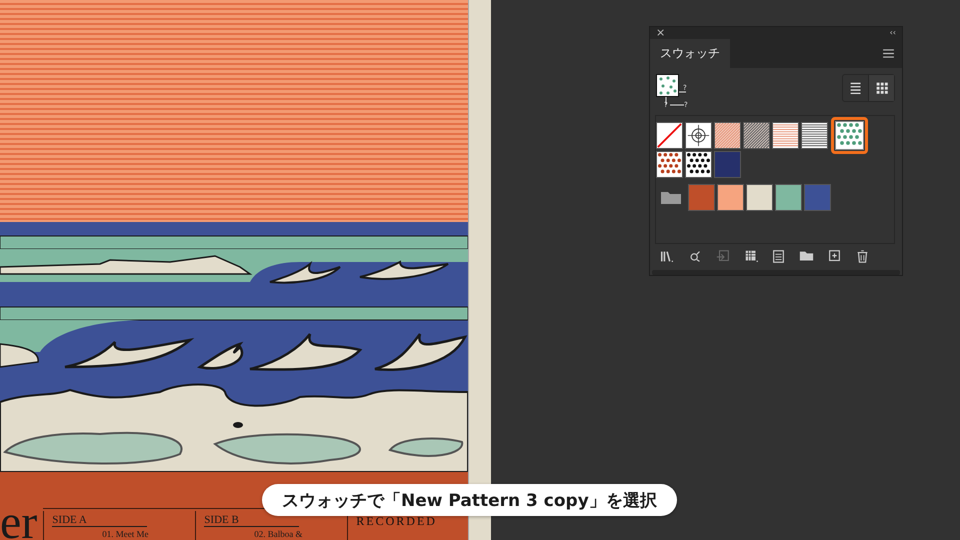 The height and width of the screenshot is (540, 960). What do you see at coordinates (19, 523) in the screenshot?
I see `album-title-fragment: er` at bounding box center [19, 523].